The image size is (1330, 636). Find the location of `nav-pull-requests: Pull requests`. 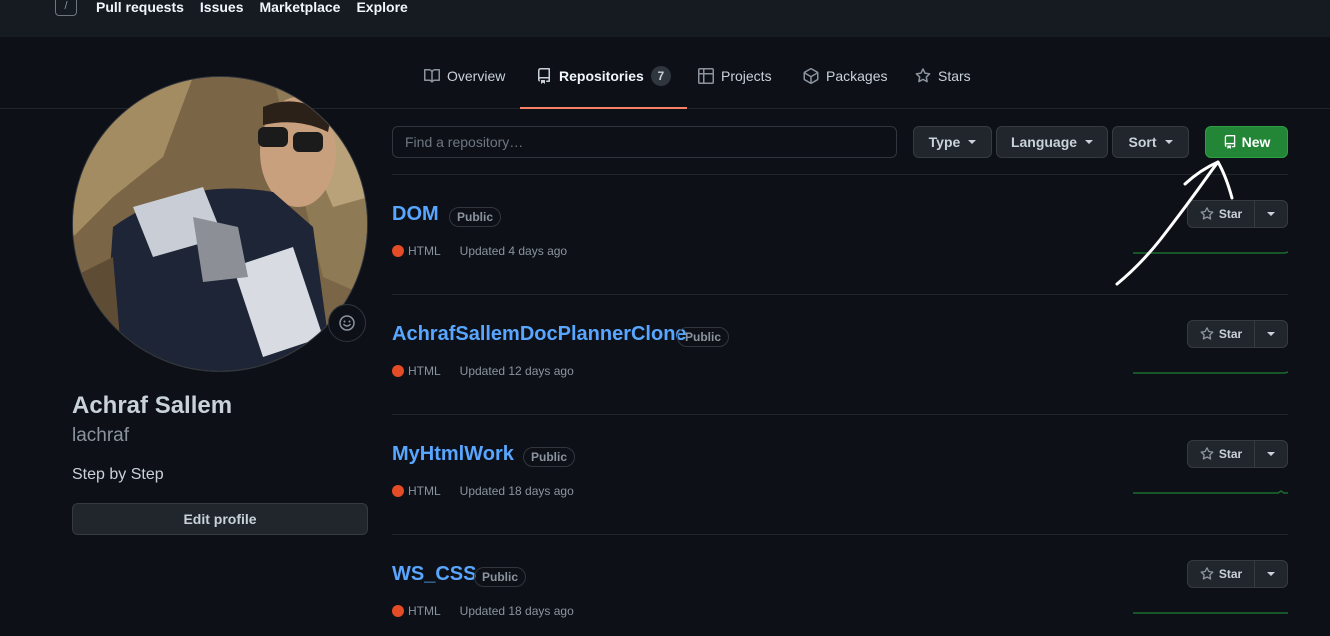

nav-pull-requests: Pull requests is located at coordinates (140, 7).